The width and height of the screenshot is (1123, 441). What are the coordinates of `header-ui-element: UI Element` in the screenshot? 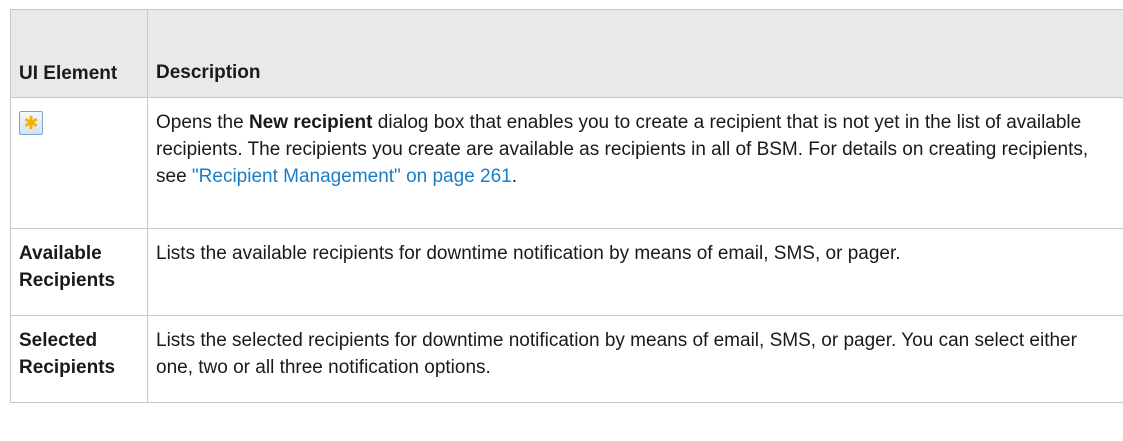 It's located at (79, 53).